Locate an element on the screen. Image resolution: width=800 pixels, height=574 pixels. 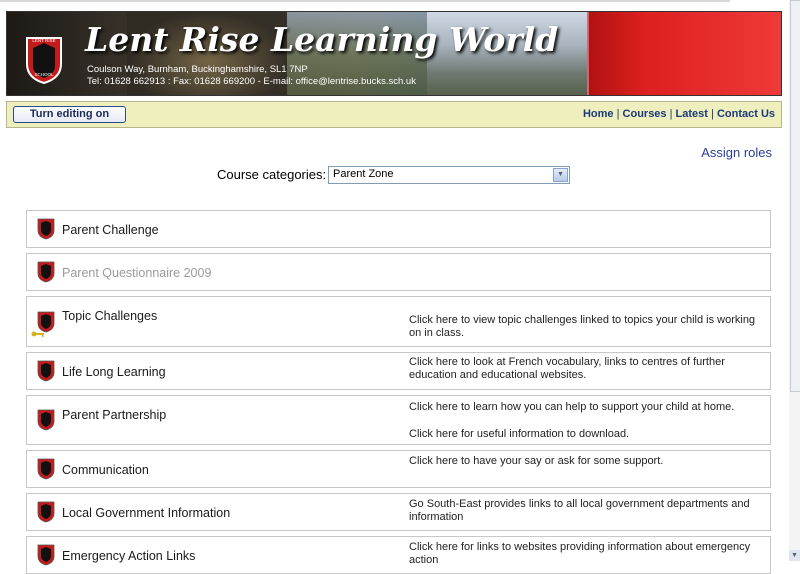
window-top-edge is located at coordinates (365, 1).